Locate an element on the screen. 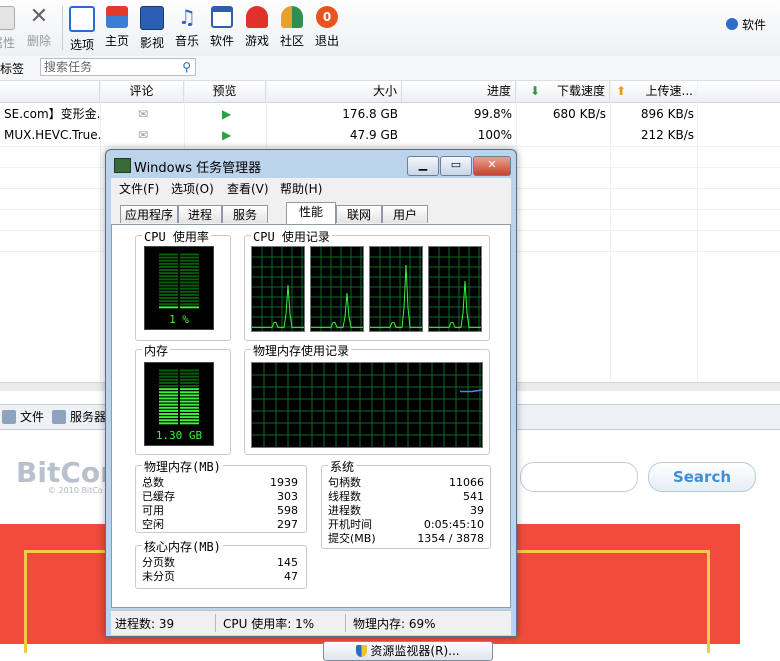 The height and width of the screenshot is (661, 780). column-name is located at coordinates (50, 91).